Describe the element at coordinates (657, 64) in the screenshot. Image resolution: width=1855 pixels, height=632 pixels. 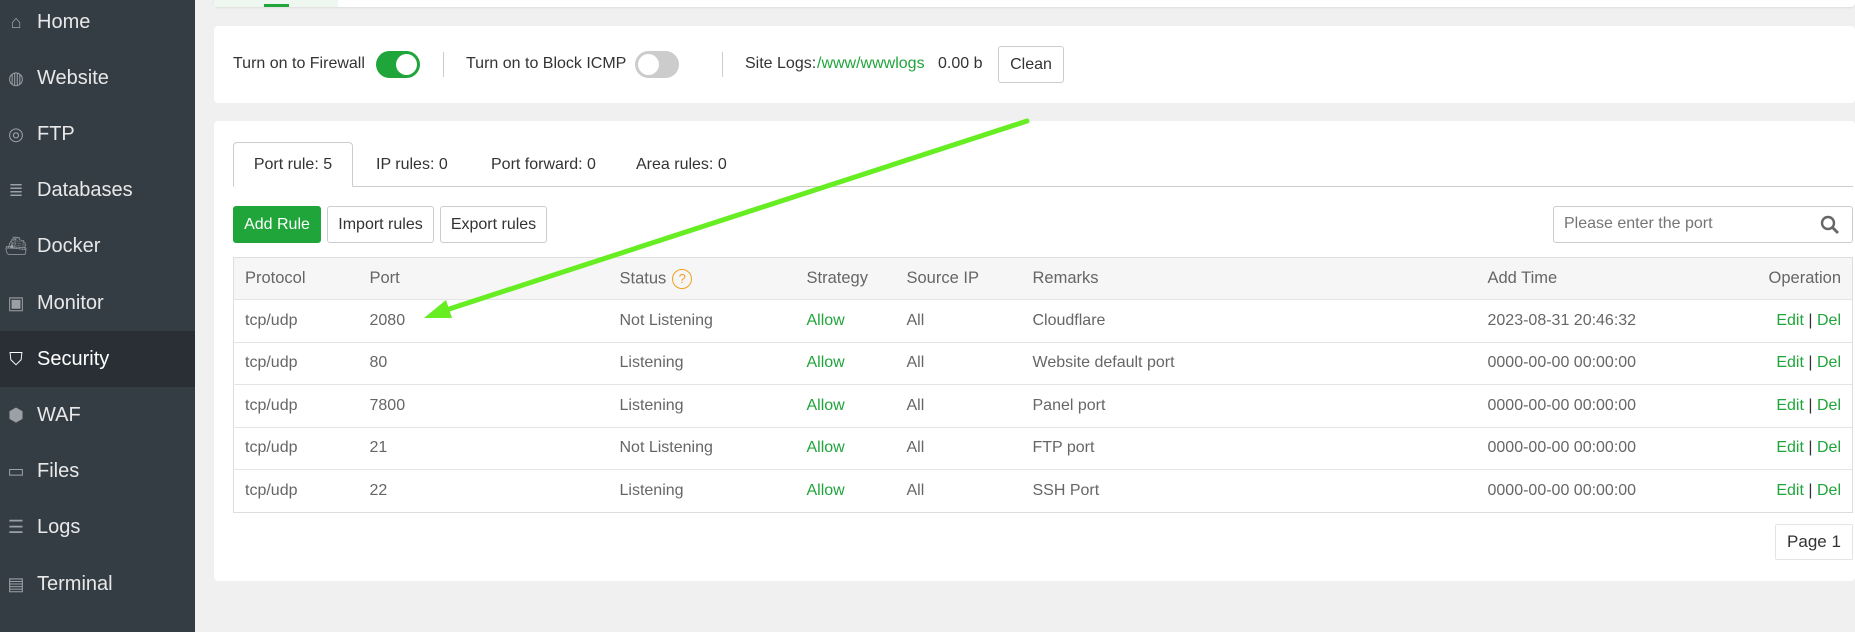
I see `icmp-toggle` at that location.